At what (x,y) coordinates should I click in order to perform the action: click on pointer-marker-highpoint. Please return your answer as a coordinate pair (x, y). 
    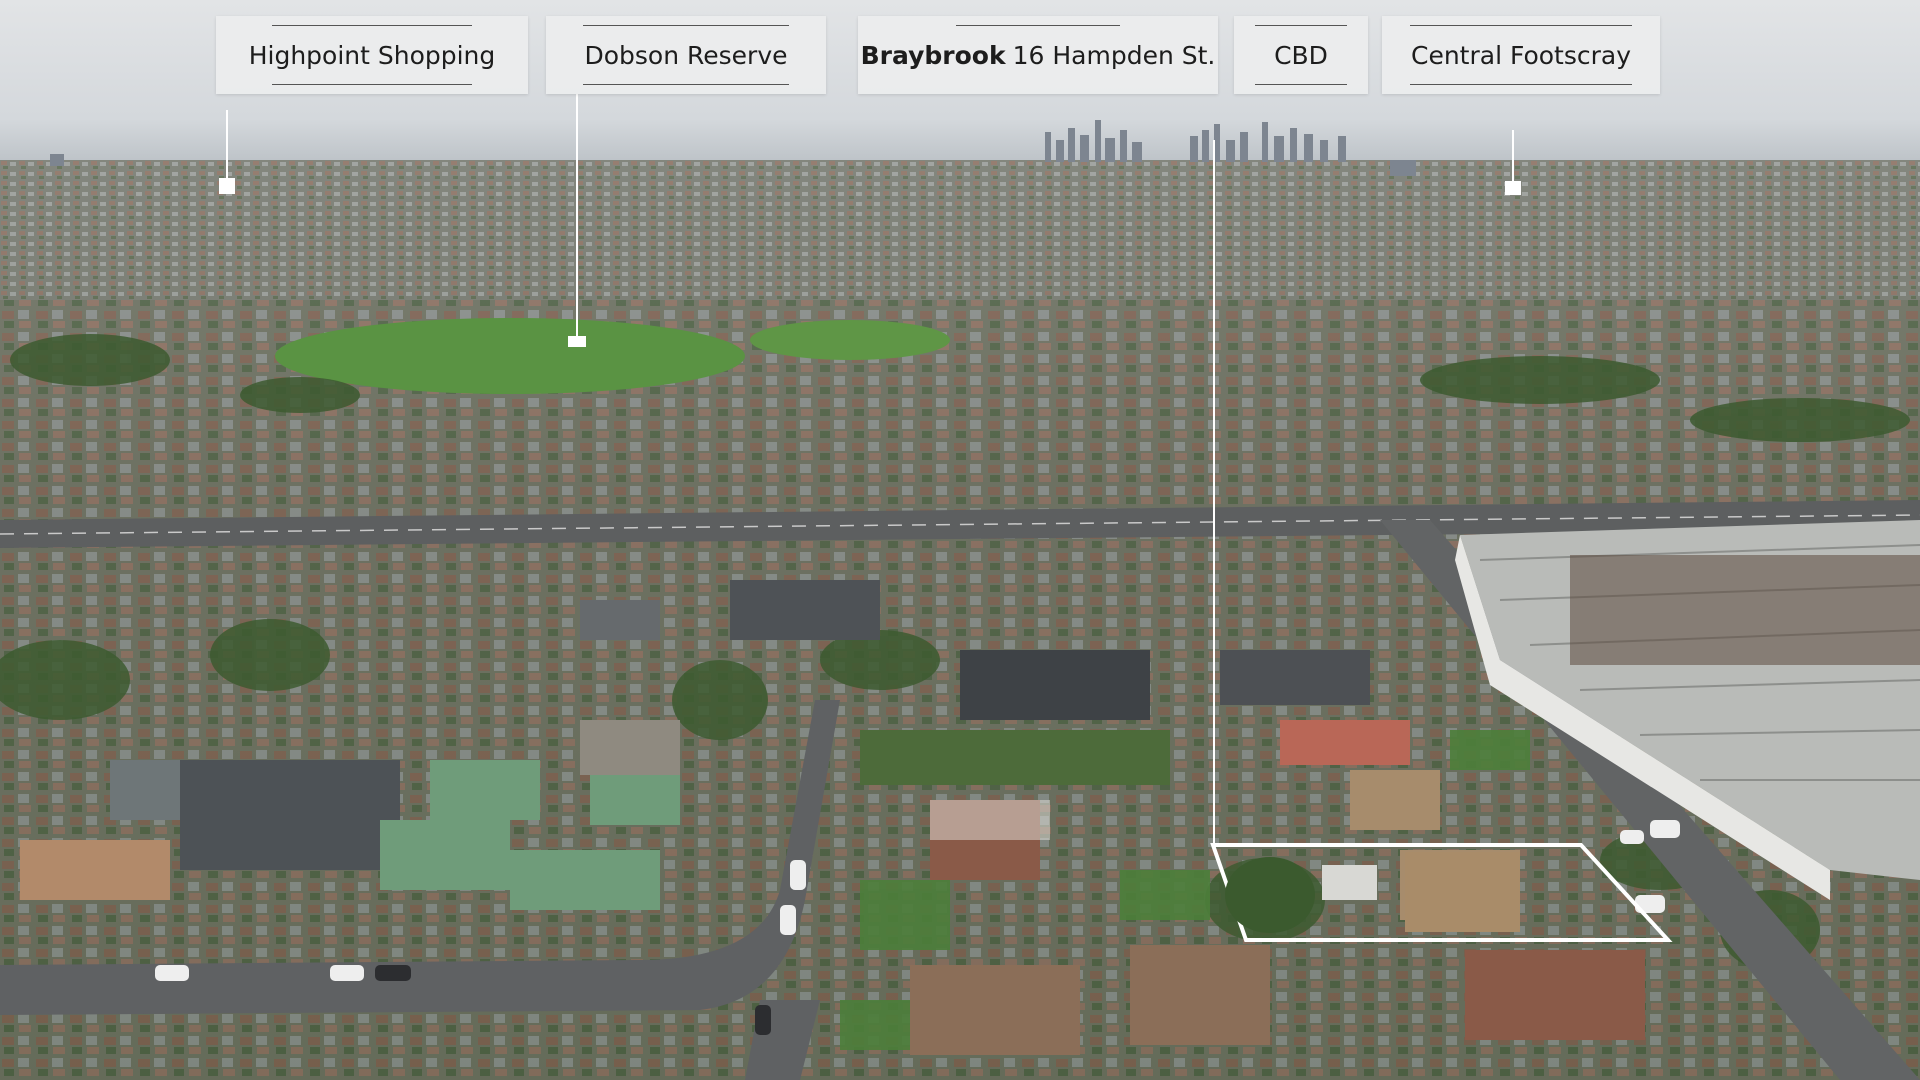
    Looking at the image, I should click on (227, 186).